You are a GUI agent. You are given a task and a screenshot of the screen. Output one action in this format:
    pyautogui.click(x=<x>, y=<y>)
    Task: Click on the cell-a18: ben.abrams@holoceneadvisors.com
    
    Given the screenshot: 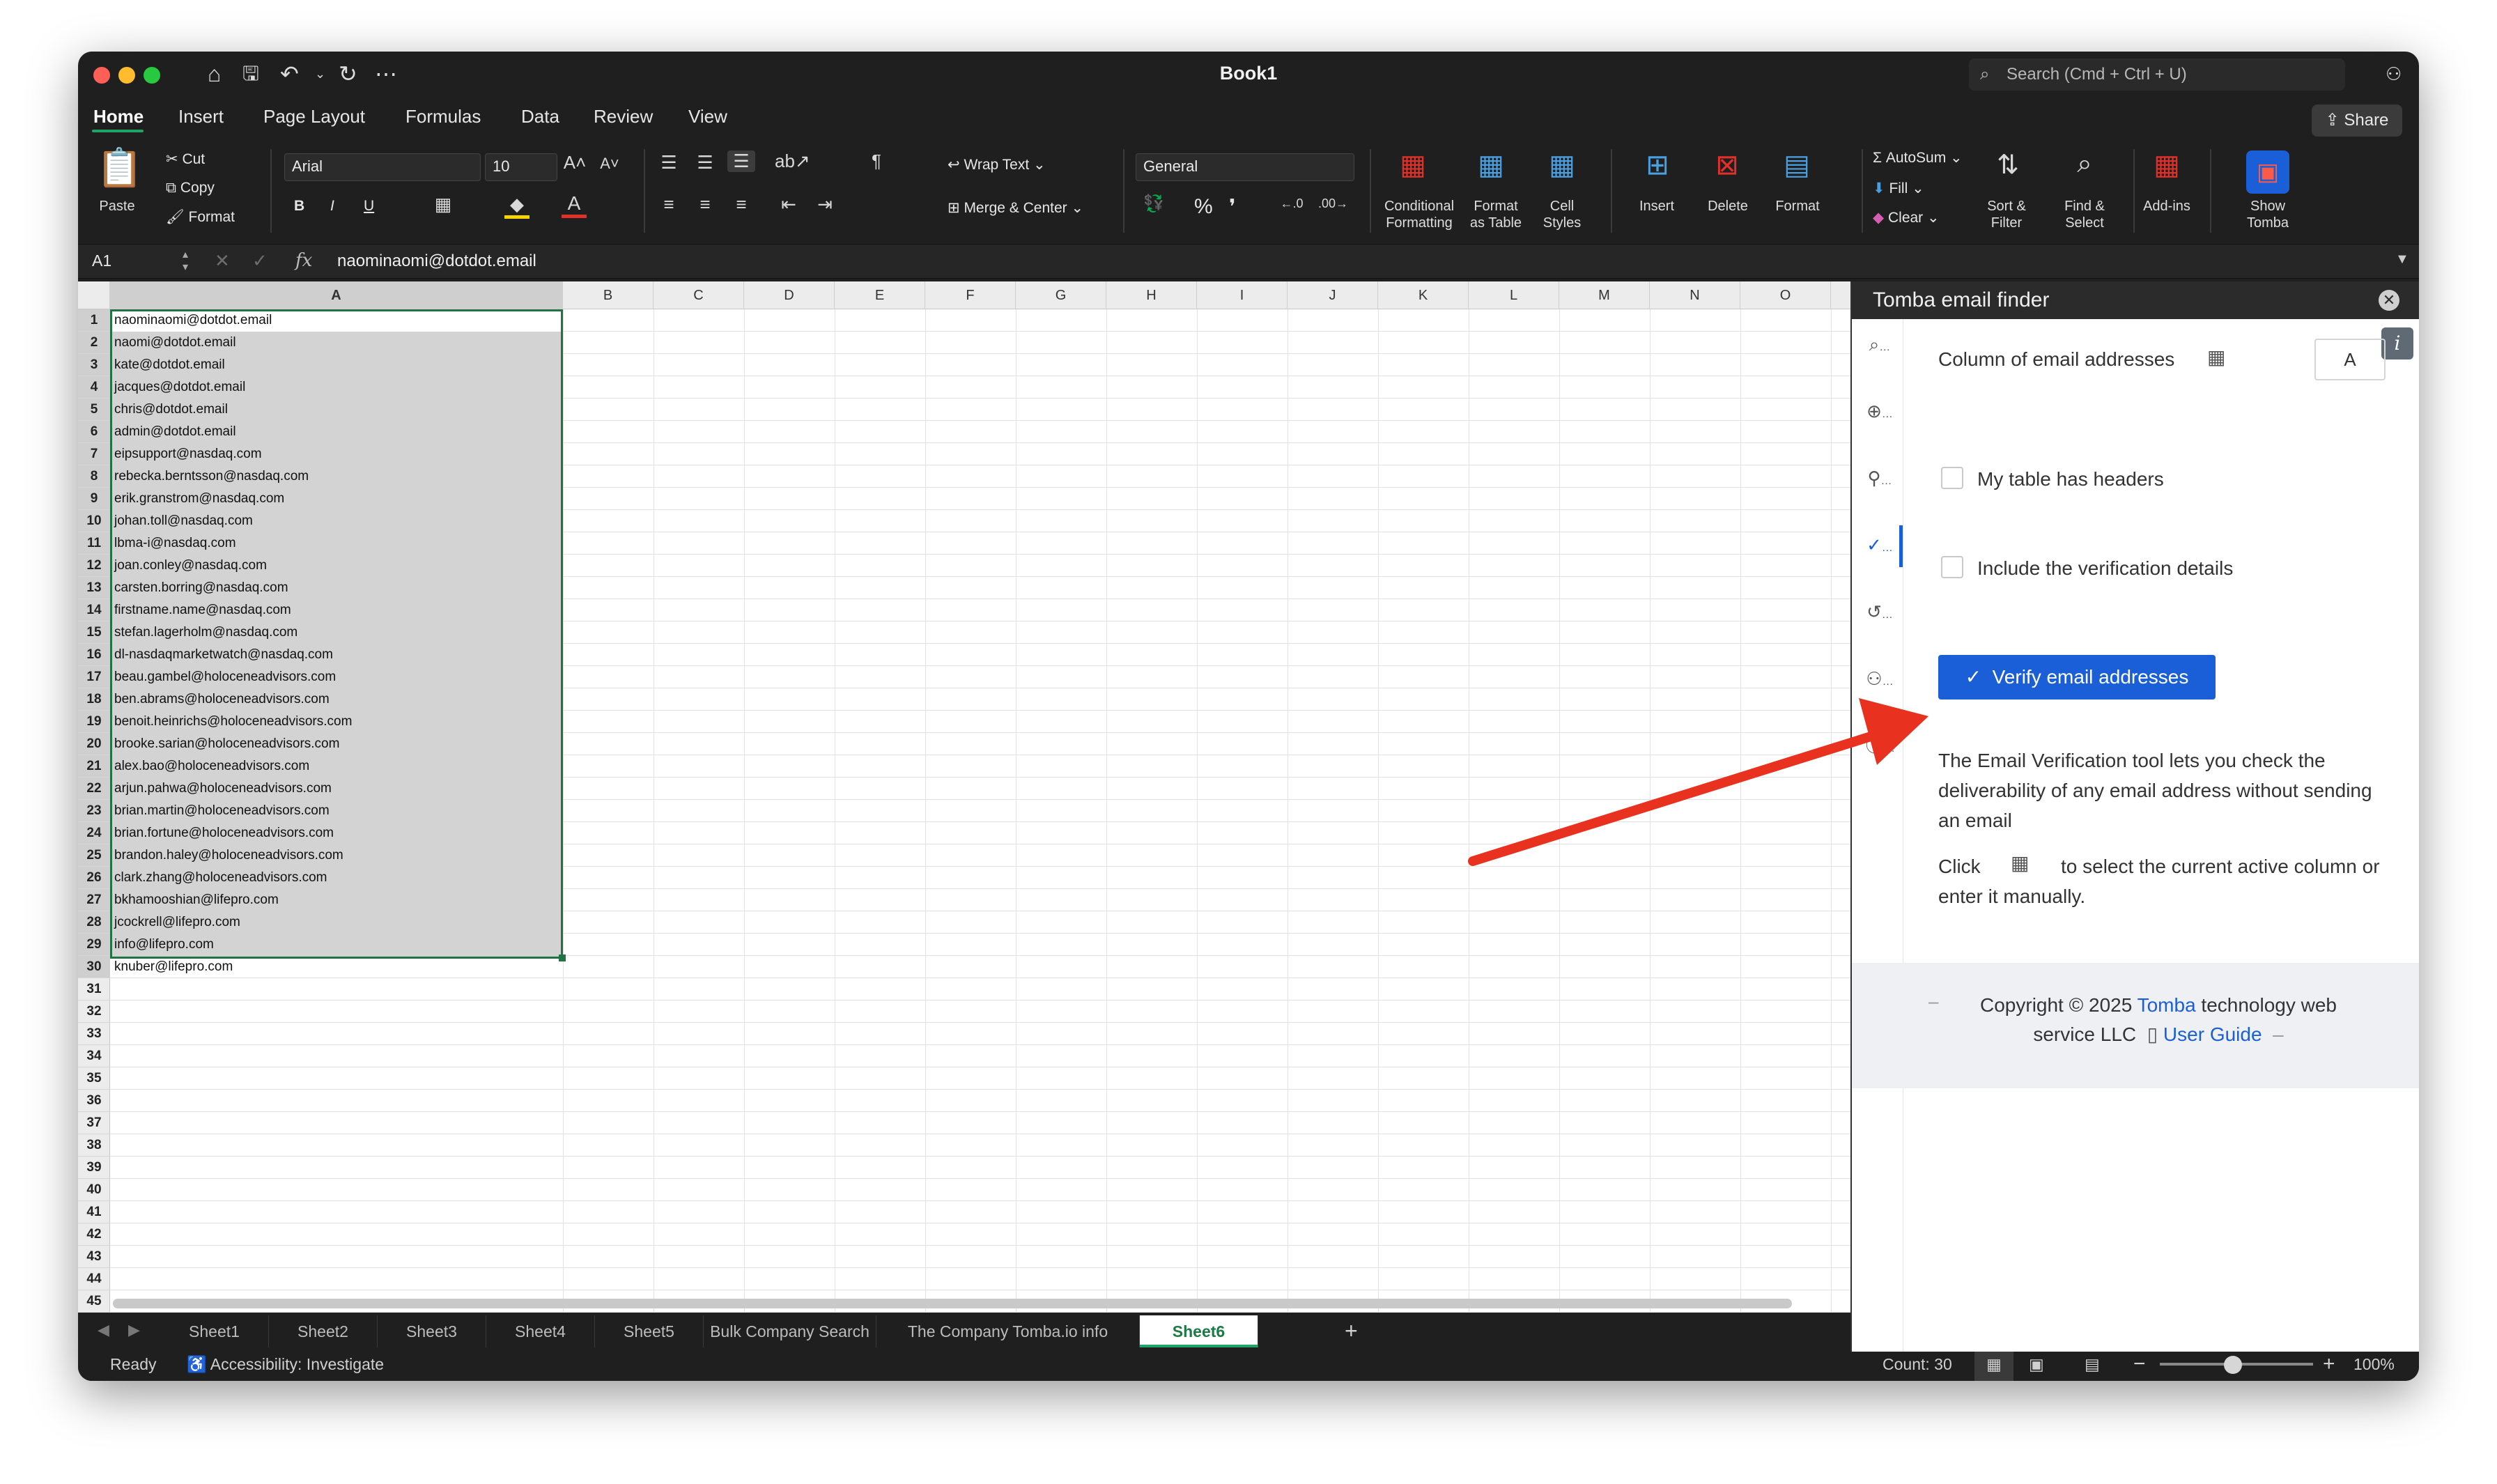 What is the action you would take?
    pyautogui.click(x=334, y=699)
    